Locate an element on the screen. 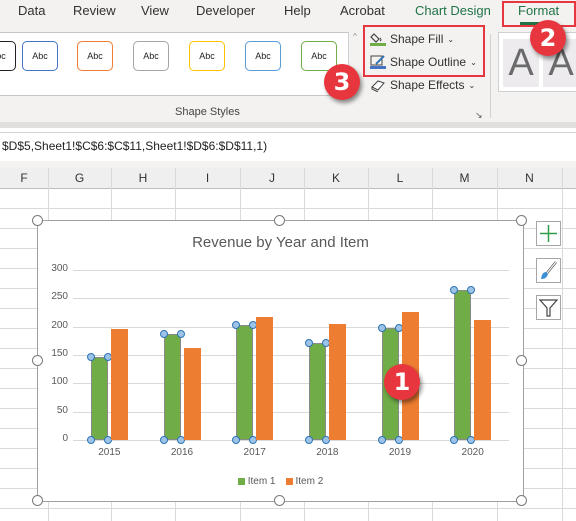 This screenshot has width=576, height=521. x-tick-label: 2018 is located at coordinates (327, 452).